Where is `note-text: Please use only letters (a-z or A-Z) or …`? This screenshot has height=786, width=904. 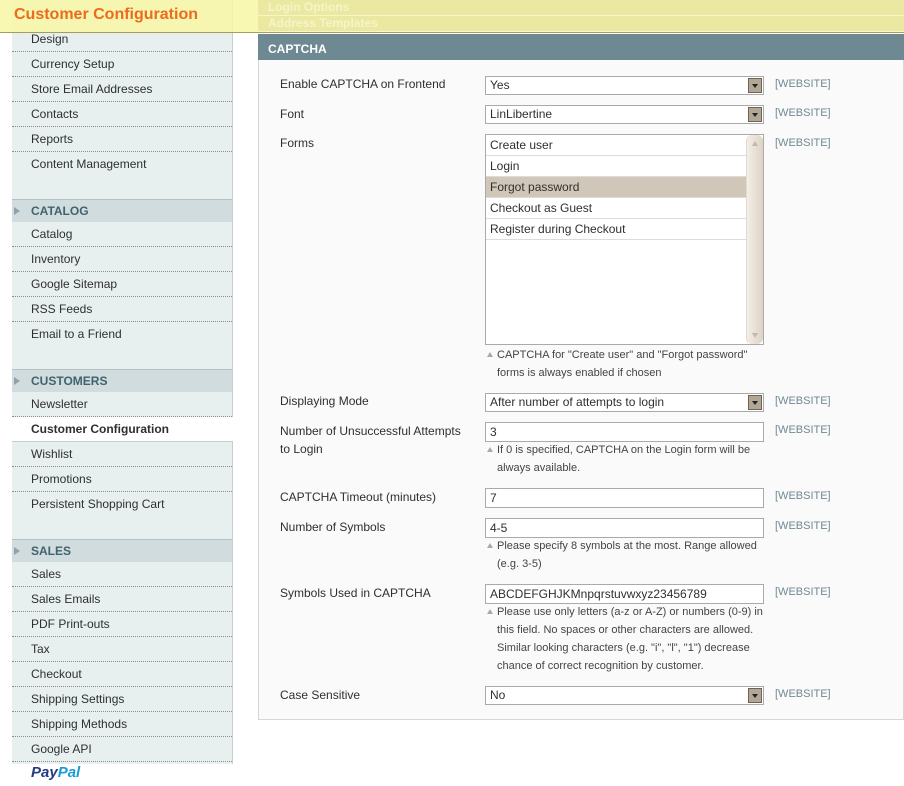
note-text: Please use only letters (a-z or A-Z) or … is located at coordinates (630, 639).